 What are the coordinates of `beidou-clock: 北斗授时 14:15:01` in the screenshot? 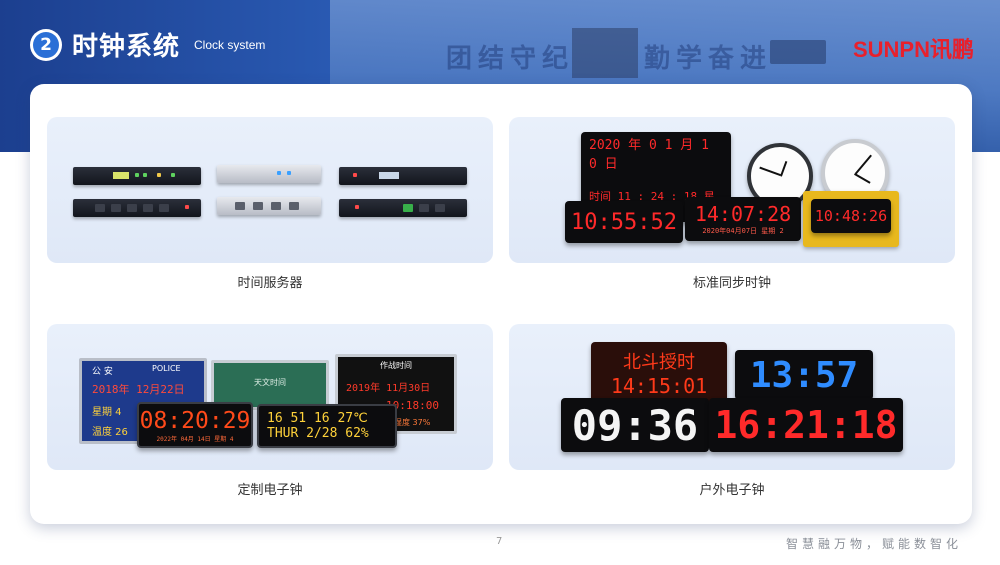 It's located at (659, 373).